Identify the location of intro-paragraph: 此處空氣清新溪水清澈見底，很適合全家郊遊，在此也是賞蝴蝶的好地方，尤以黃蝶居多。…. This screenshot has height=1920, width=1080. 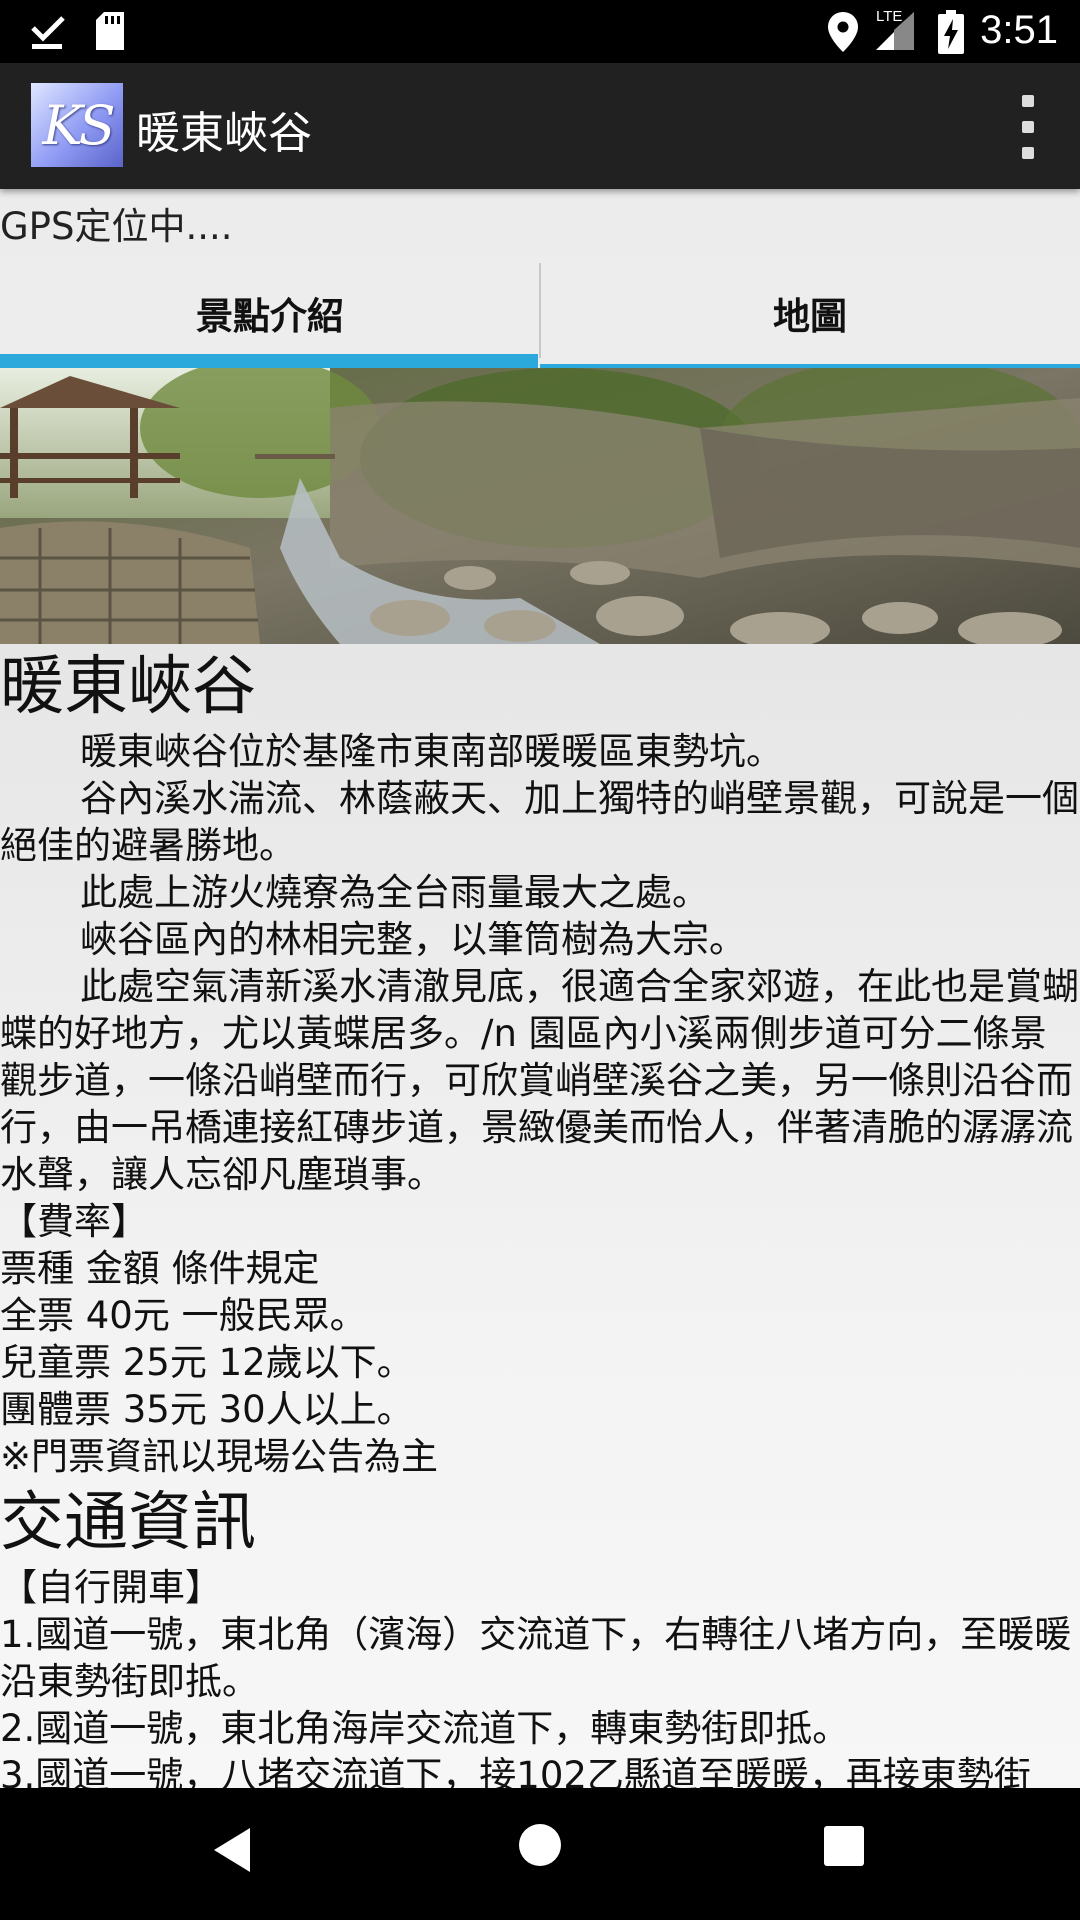
(539, 1080).